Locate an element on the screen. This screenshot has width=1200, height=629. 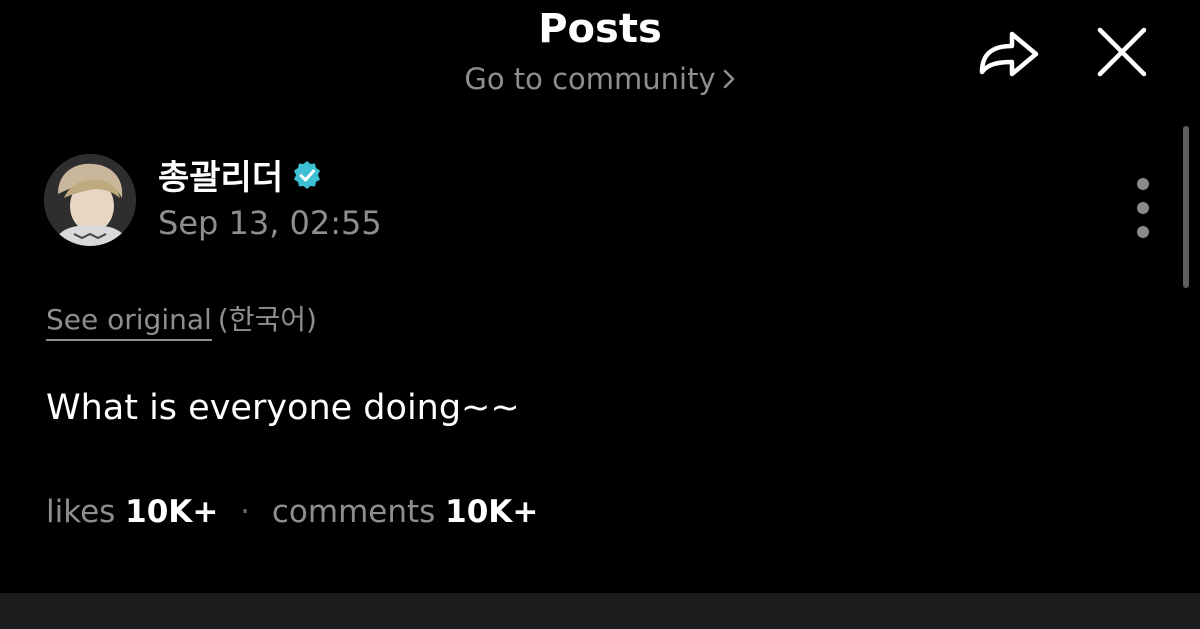
close-icon is located at coordinates (1122, 52).